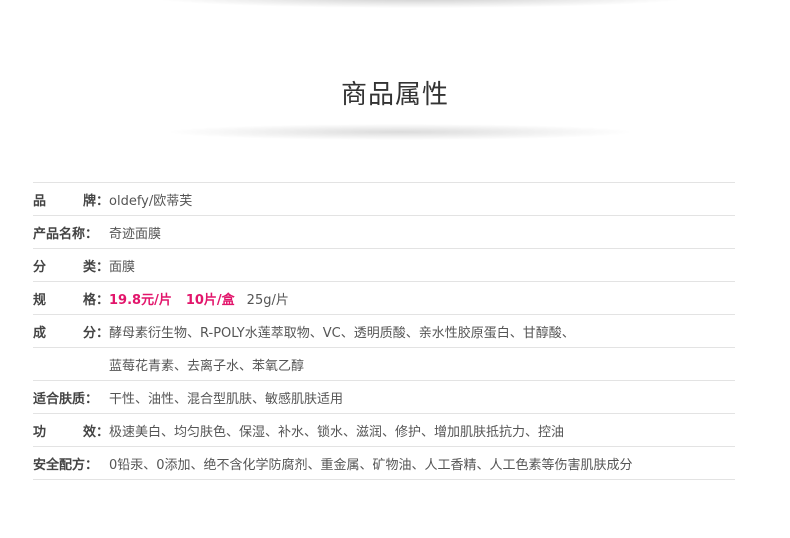 This screenshot has width=790, height=538. I want to click on label-char: 效：, so click(95, 432).